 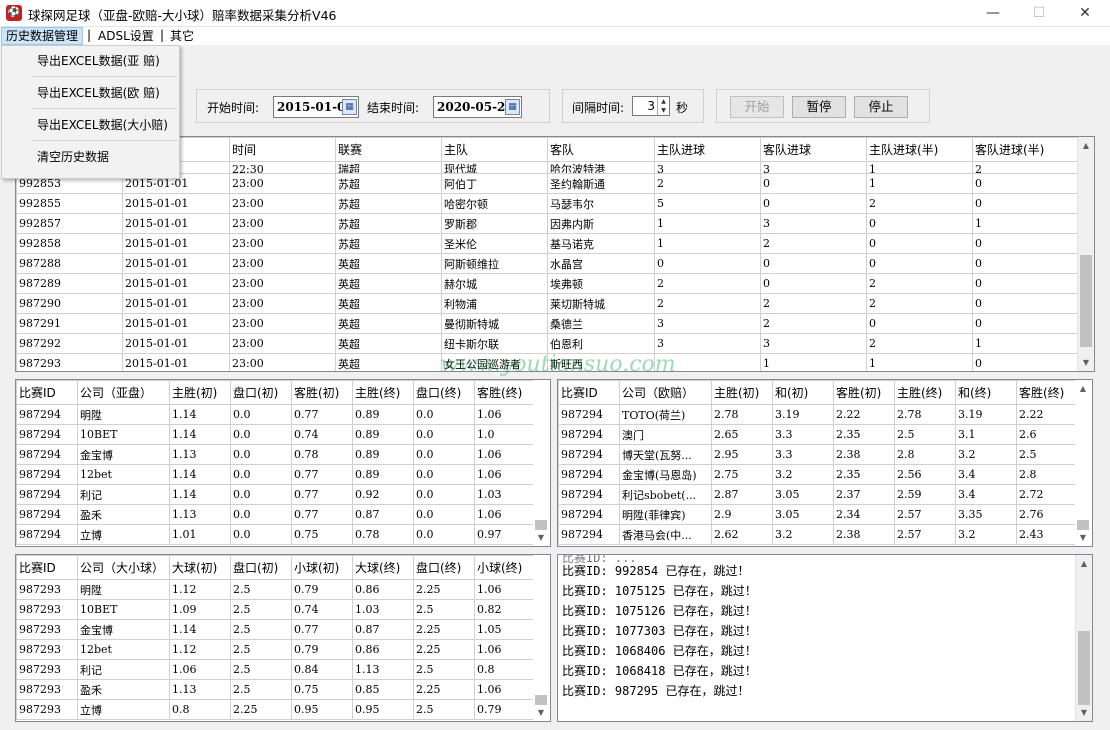 I want to click on table-row: 987294 香港马会(中... 2.62 3.2 2.38 2.57 3.2 2.43, so click(x=818, y=534).